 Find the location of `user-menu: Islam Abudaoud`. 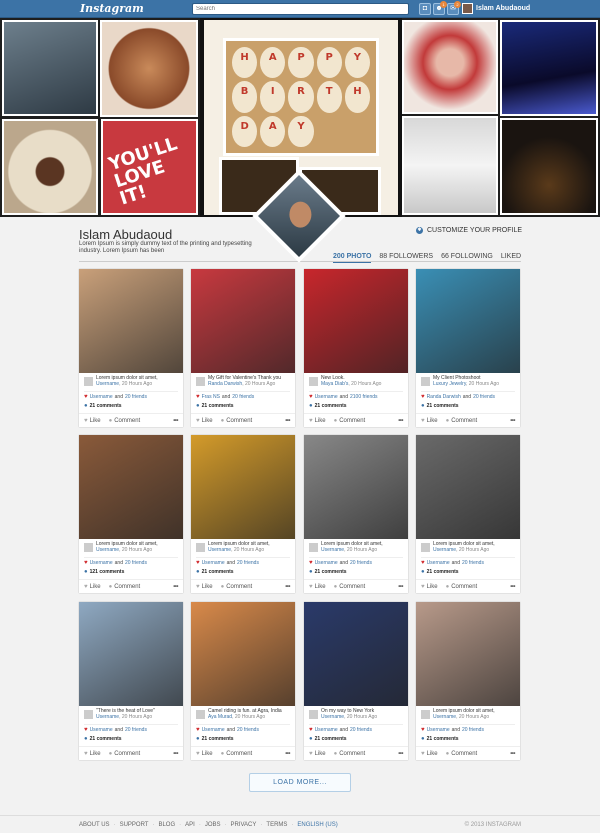

user-menu: Islam Abudaoud is located at coordinates (496, 8).